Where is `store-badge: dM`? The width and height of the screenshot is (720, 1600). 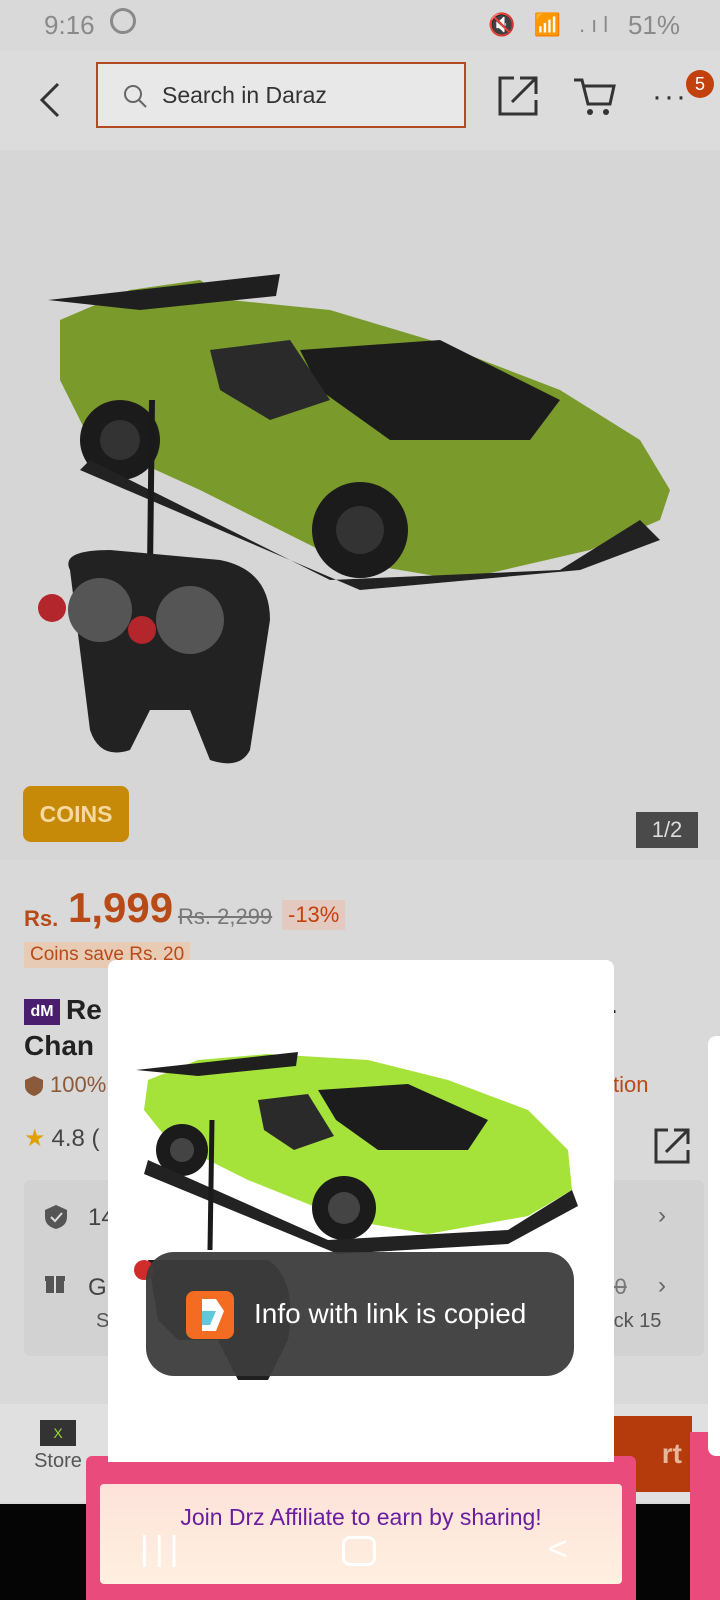
store-badge: dM is located at coordinates (42, 1011).